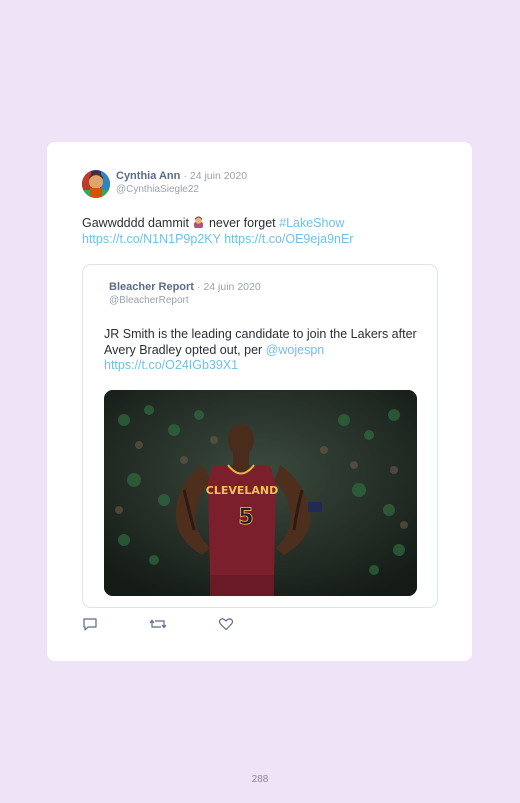 The image size is (520, 803). I want to click on jersey-number: 5, so click(245, 517).